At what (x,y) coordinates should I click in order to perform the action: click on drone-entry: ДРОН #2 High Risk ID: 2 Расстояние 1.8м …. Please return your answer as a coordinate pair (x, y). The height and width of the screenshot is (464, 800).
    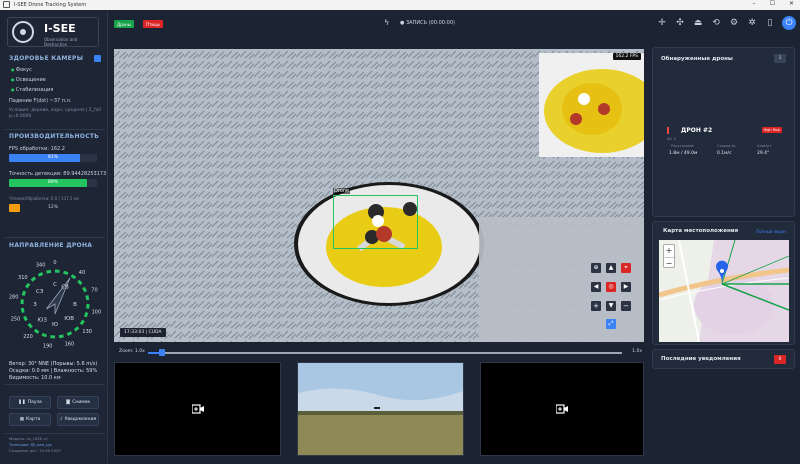
    Looking at the image, I should click on (724, 144).